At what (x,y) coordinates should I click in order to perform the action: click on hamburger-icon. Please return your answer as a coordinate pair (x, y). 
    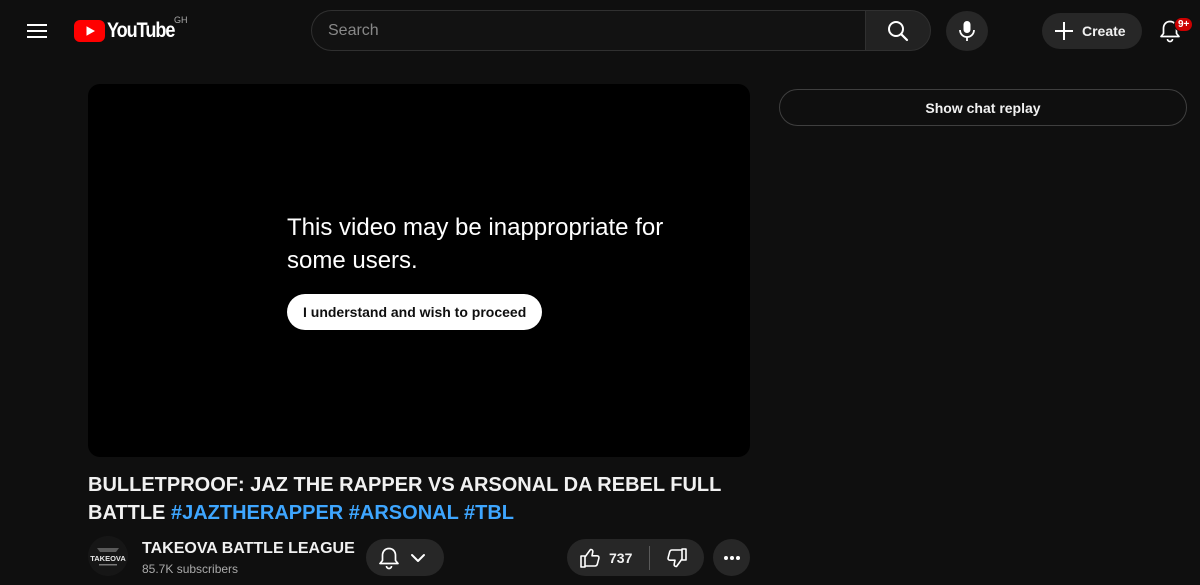
    Looking at the image, I should click on (37, 31).